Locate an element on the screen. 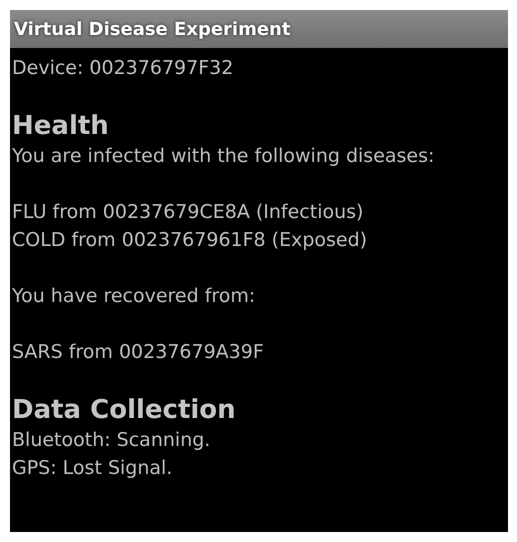 The width and height of the screenshot is (517, 542). status-text: FLU from 00237679CE8A (Infectious) is located at coordinates (188, 212).